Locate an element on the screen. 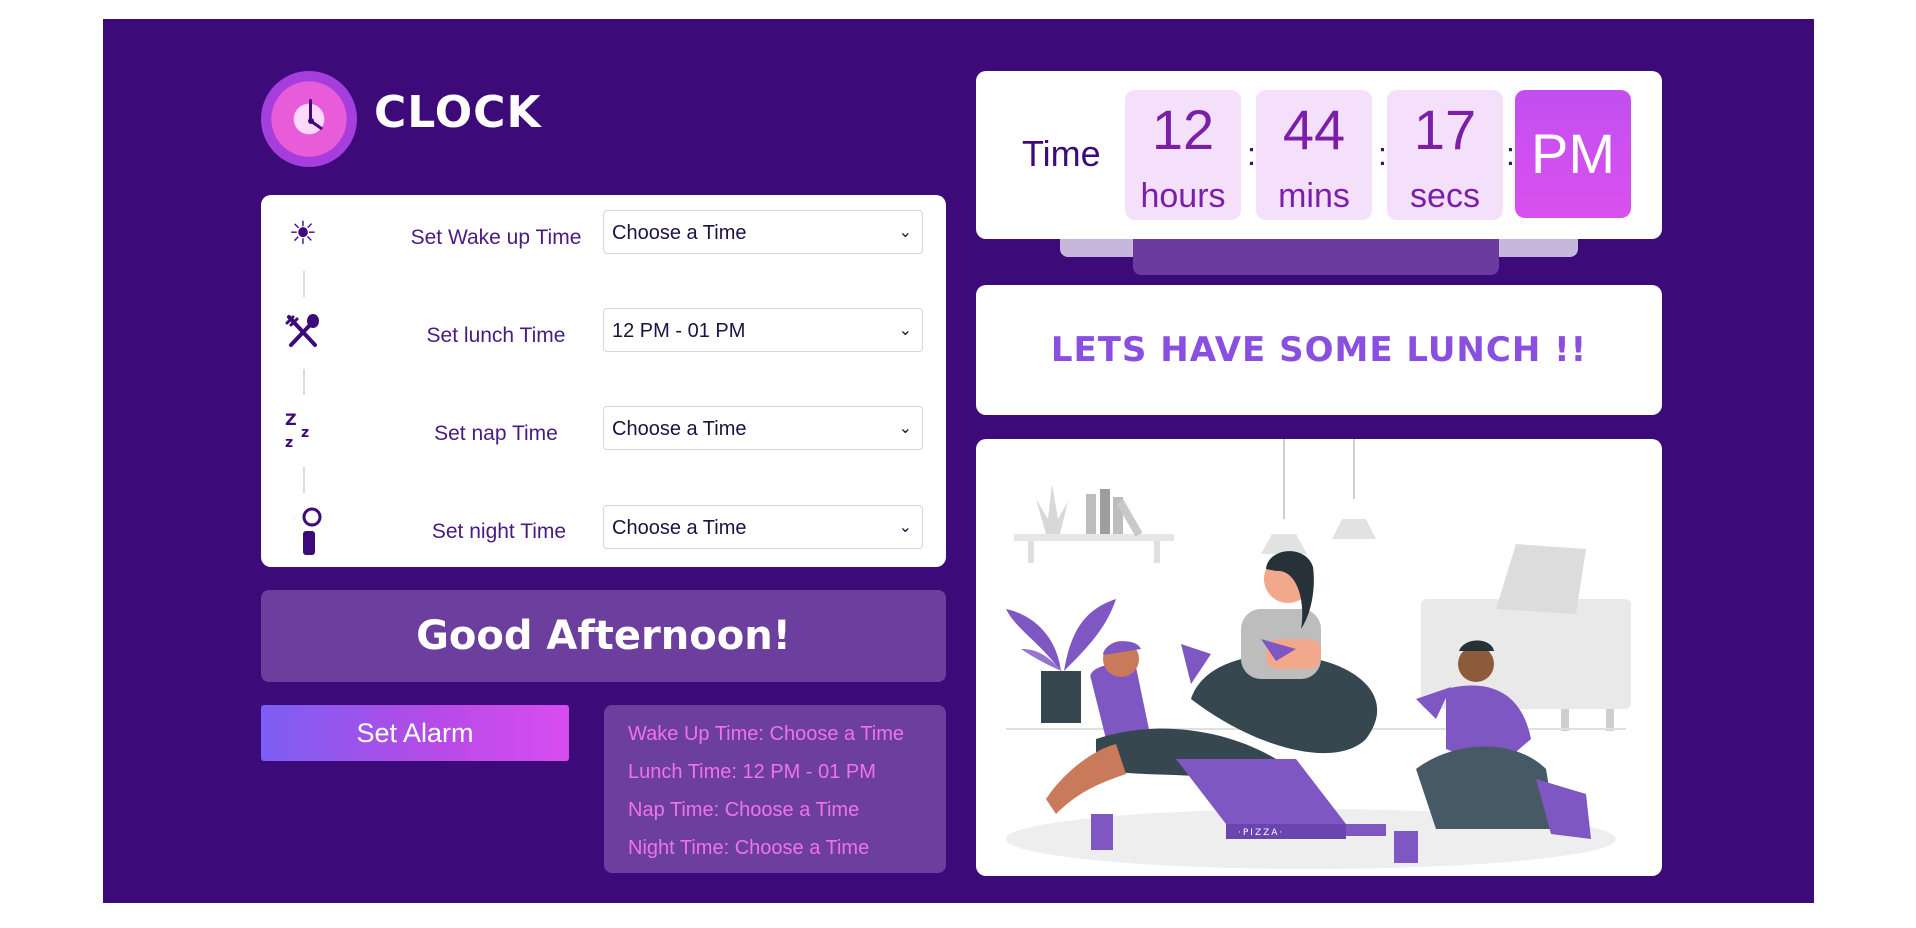  time-display-card: Time 12 hours : 44 mins : 17 secs : PM is located at coordinates (1319, 155).